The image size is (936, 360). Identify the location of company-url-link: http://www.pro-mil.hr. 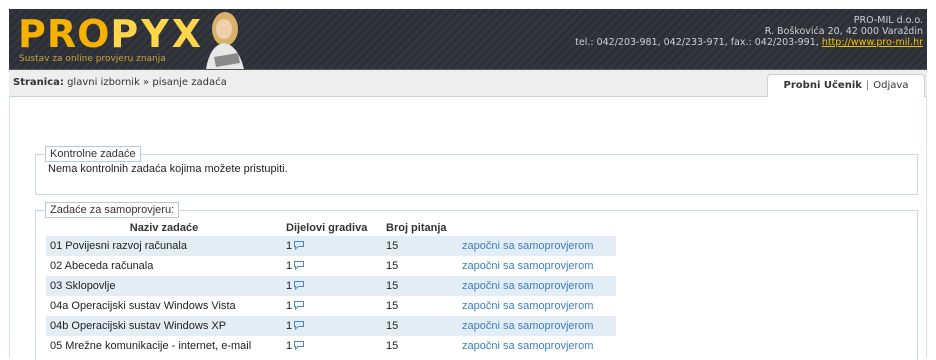
(872, 42).